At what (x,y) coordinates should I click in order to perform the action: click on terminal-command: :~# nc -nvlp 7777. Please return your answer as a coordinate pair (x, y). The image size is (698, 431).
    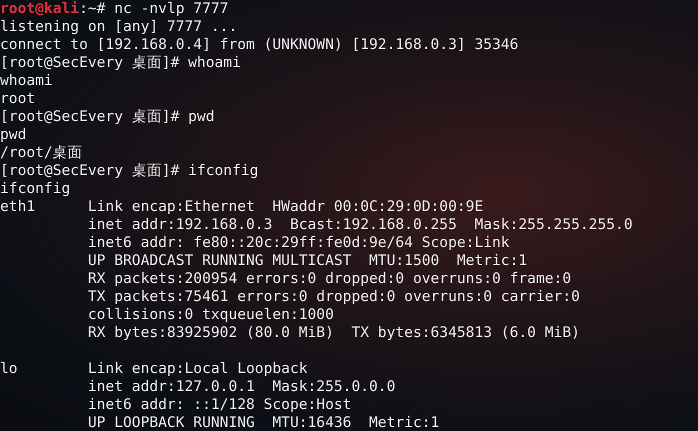
    Looking at the image, I should click on (153, 8).